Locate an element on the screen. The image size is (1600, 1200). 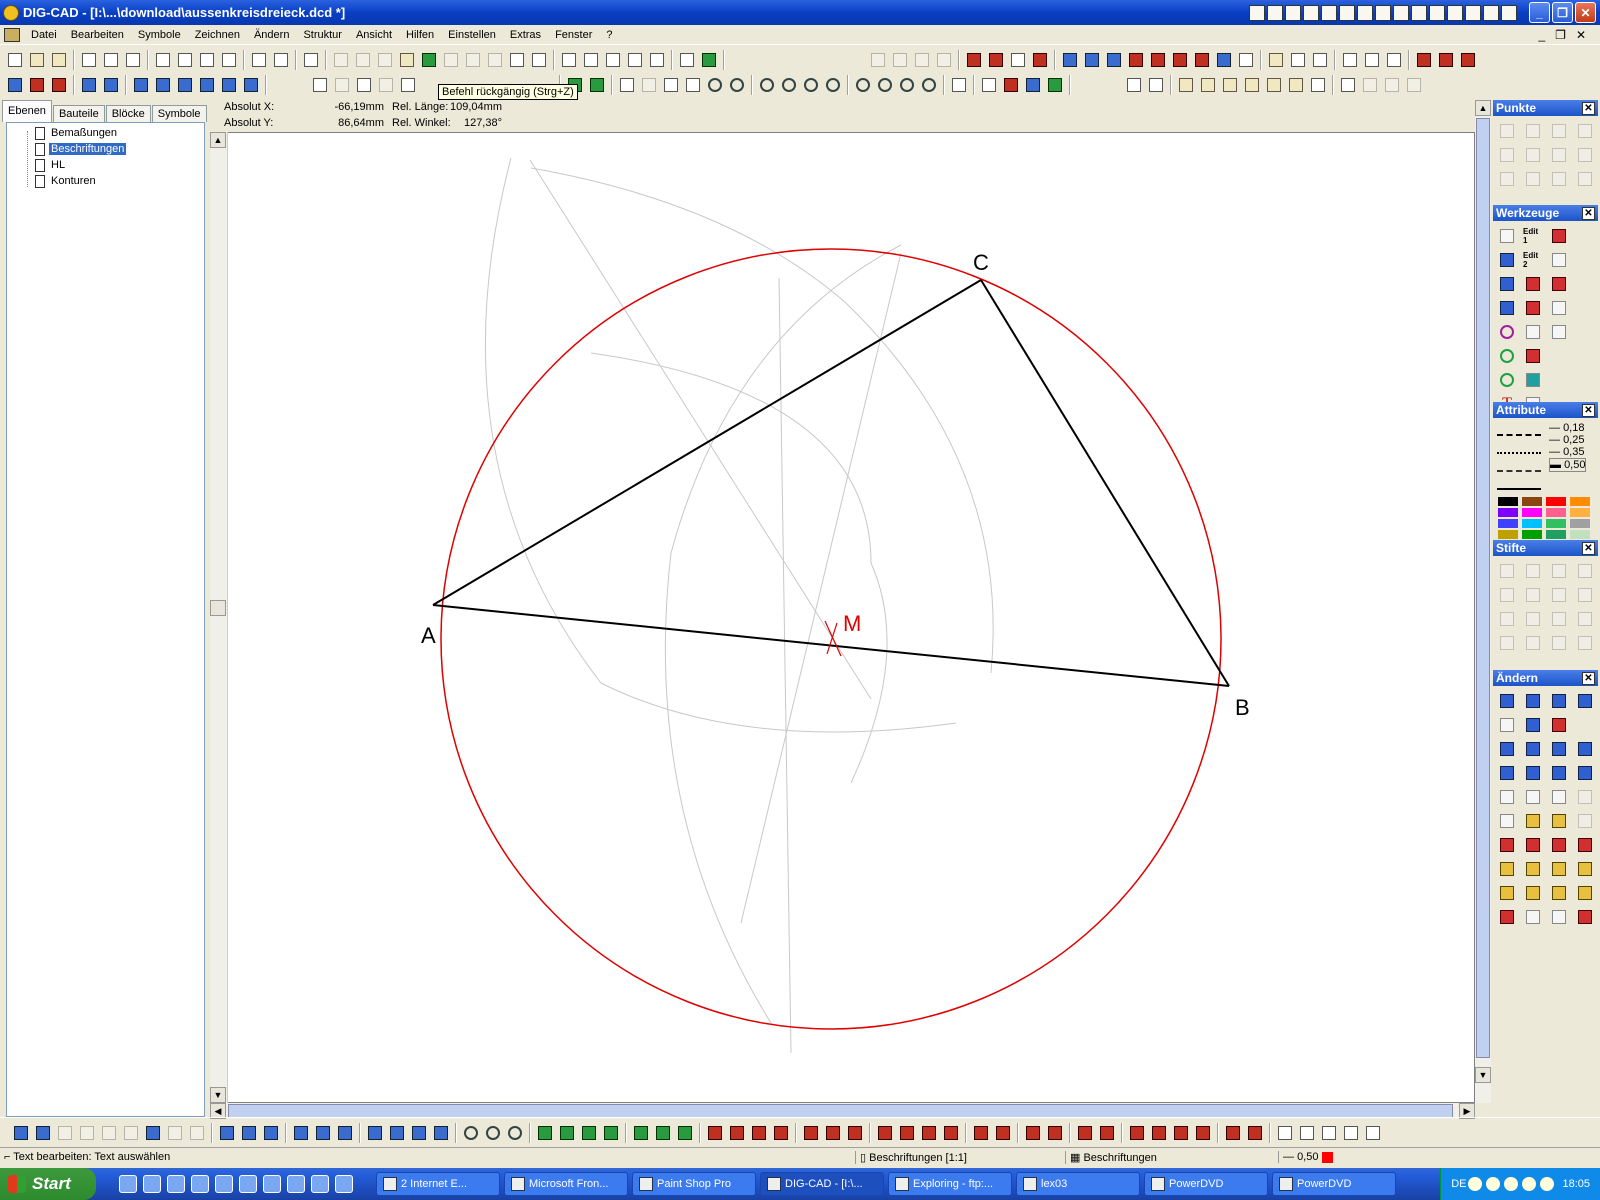
doc-edit2-icon is located at coordinates (1533, 869).